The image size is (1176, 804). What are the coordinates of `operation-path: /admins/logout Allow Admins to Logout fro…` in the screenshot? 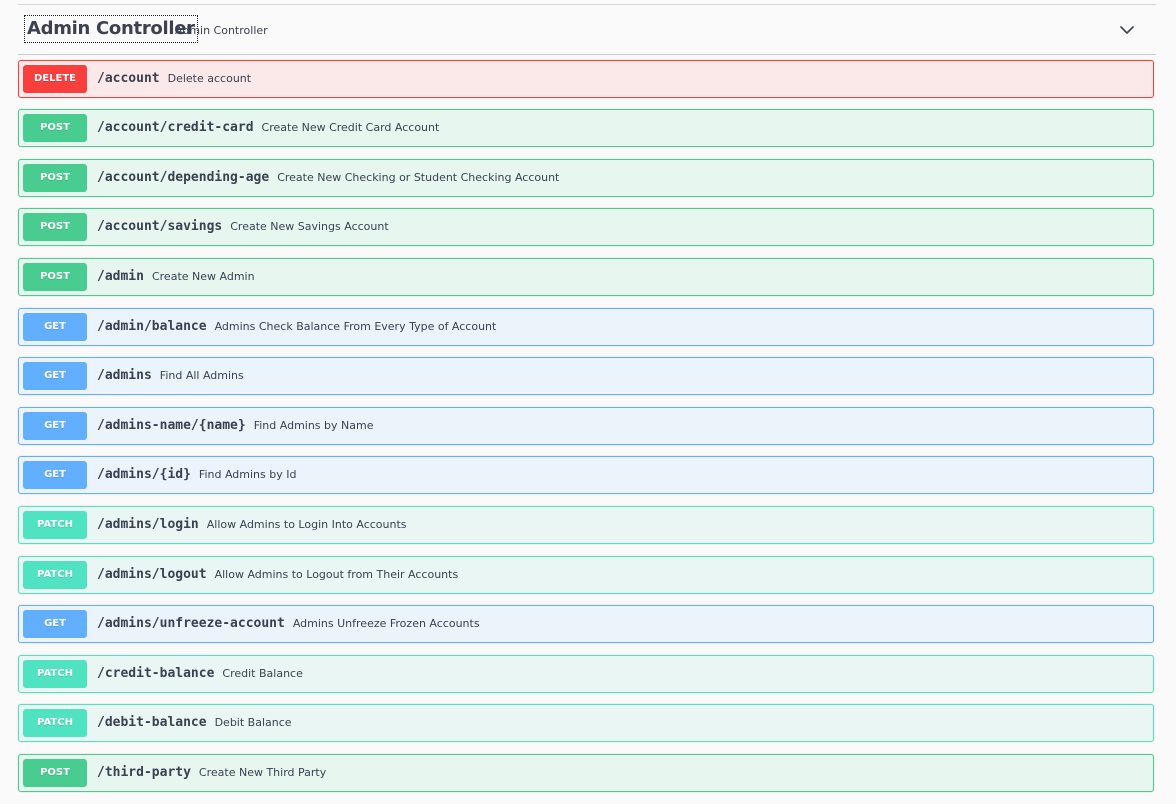 It's located at (277, 575).